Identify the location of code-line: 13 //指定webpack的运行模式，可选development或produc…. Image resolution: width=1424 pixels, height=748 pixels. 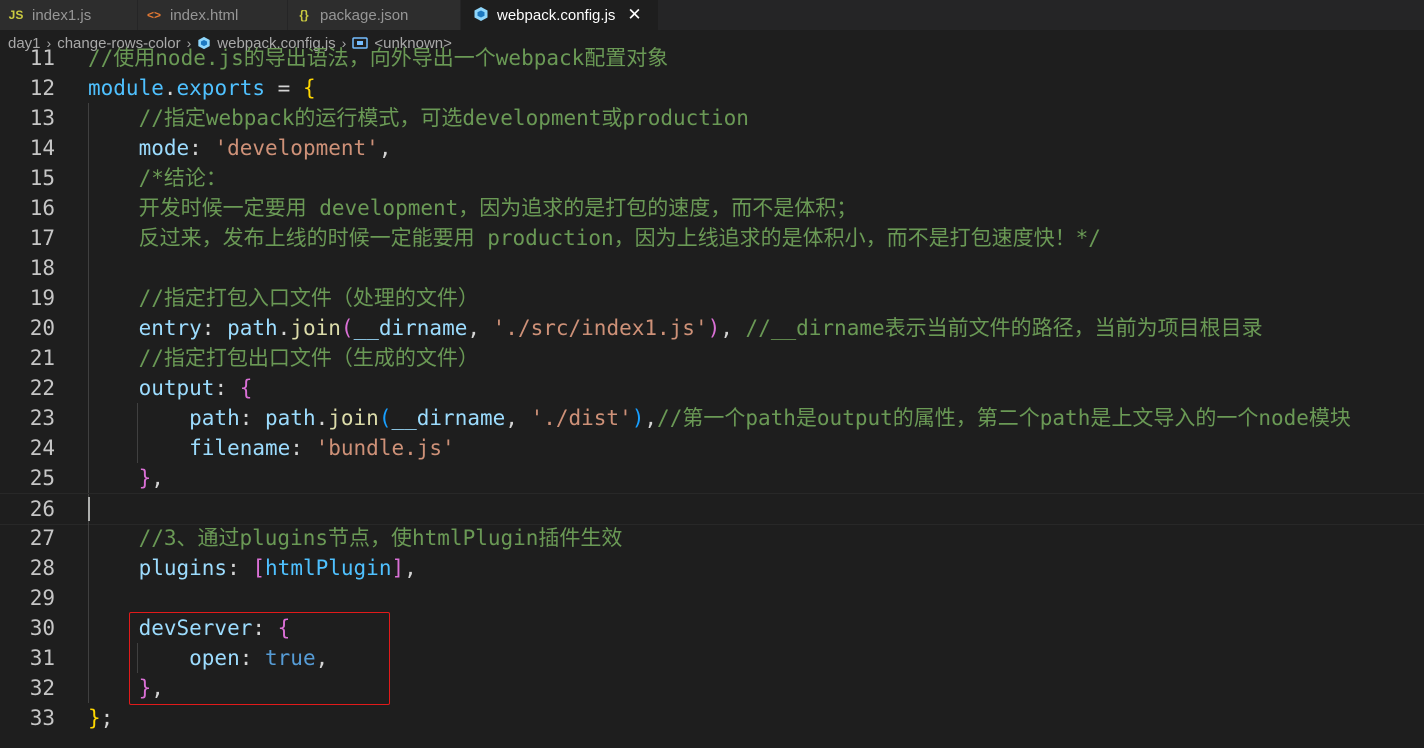
(712, 118).